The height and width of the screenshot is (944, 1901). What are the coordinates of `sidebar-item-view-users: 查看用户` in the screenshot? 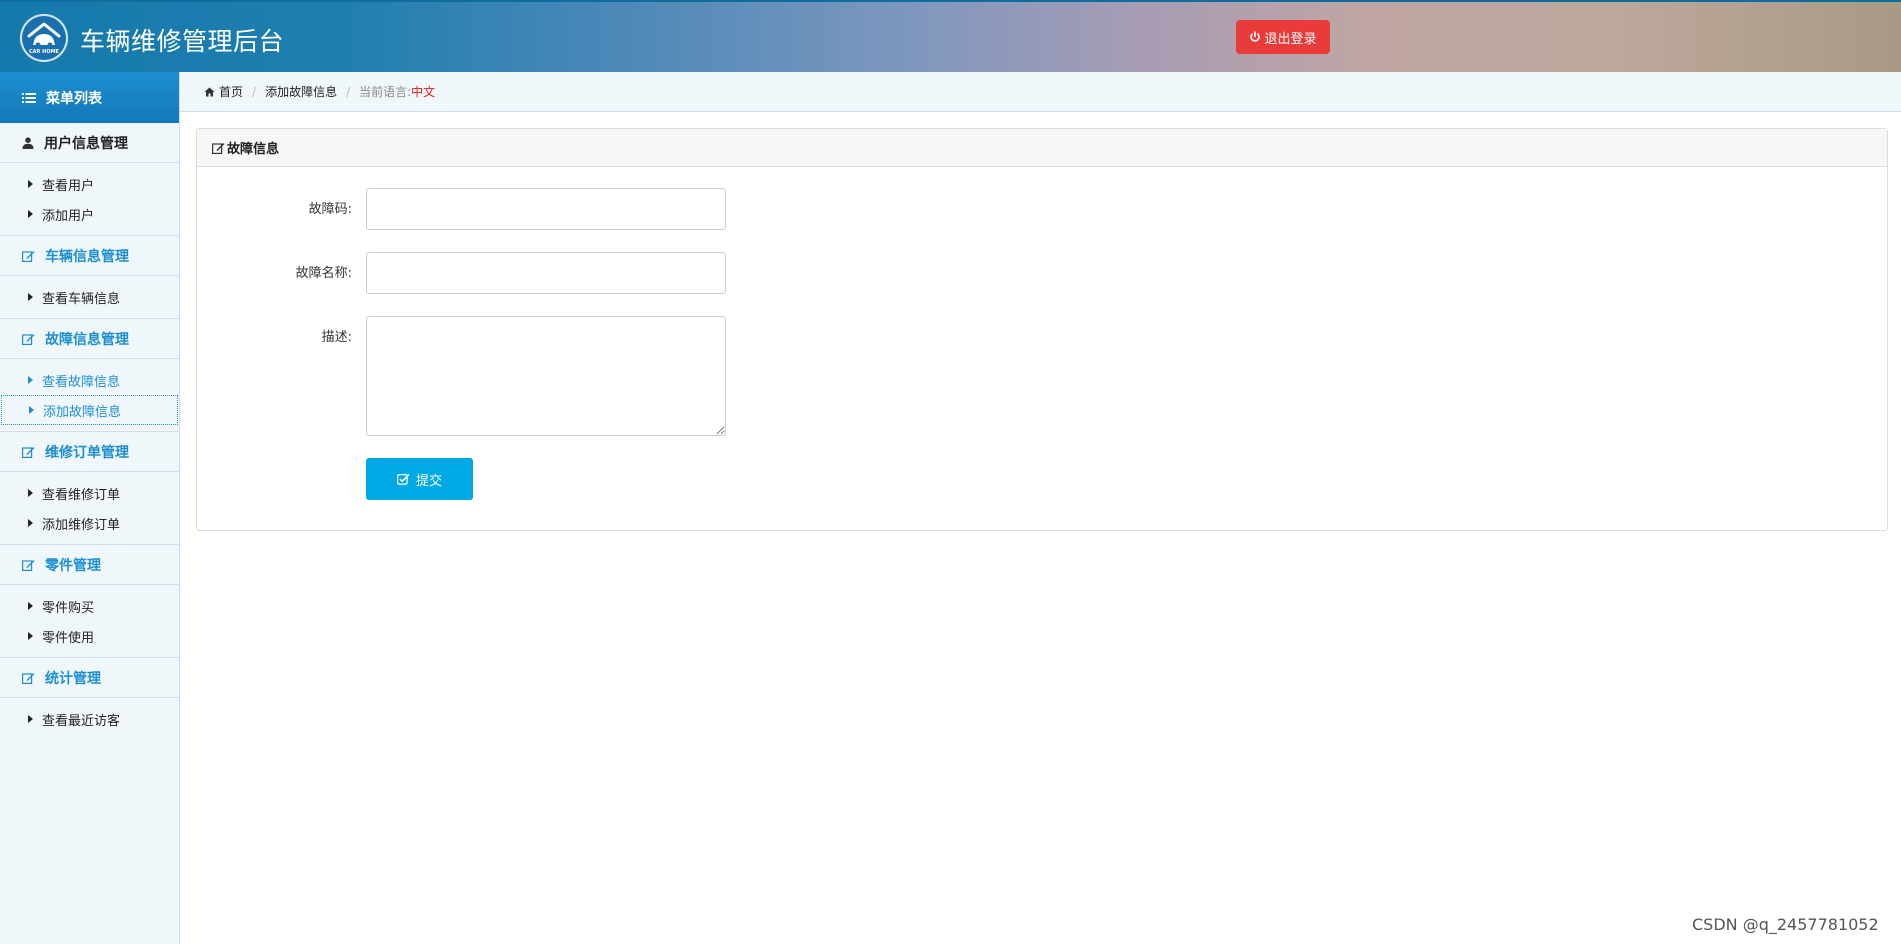 It's located at (89, 184).